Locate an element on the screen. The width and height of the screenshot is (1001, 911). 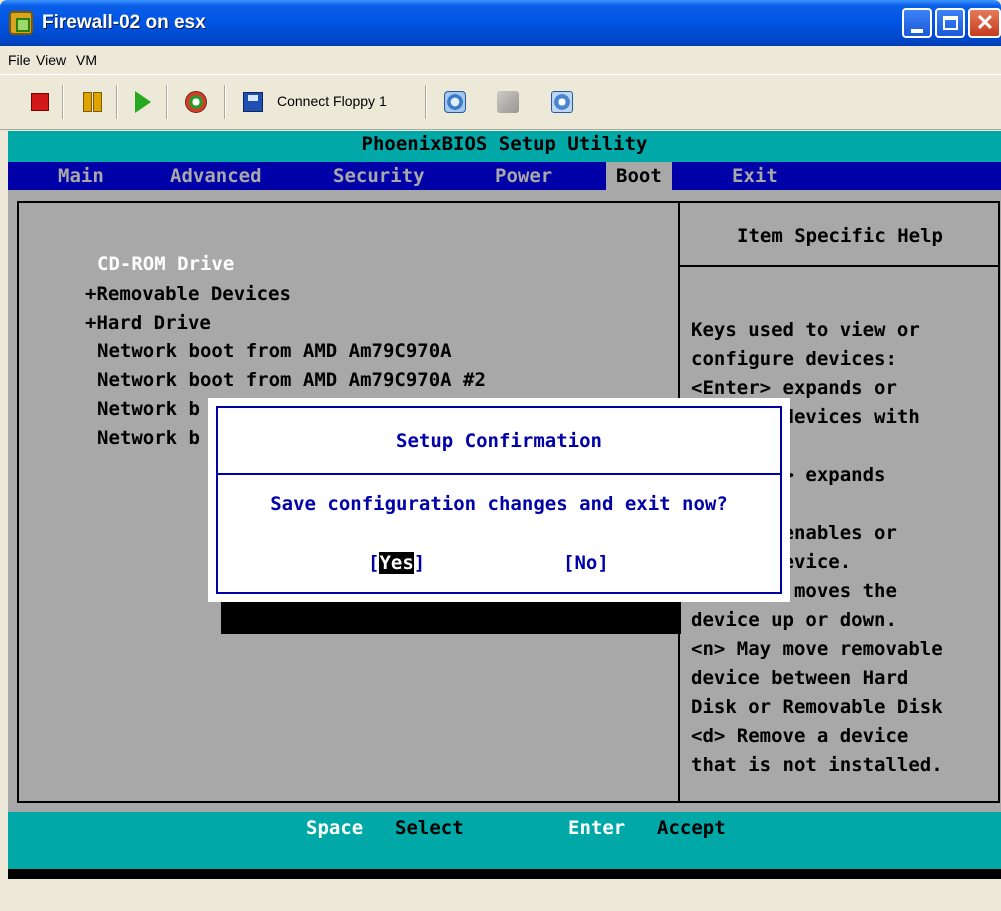
dialog-divider is located at coordinates (499, 474).